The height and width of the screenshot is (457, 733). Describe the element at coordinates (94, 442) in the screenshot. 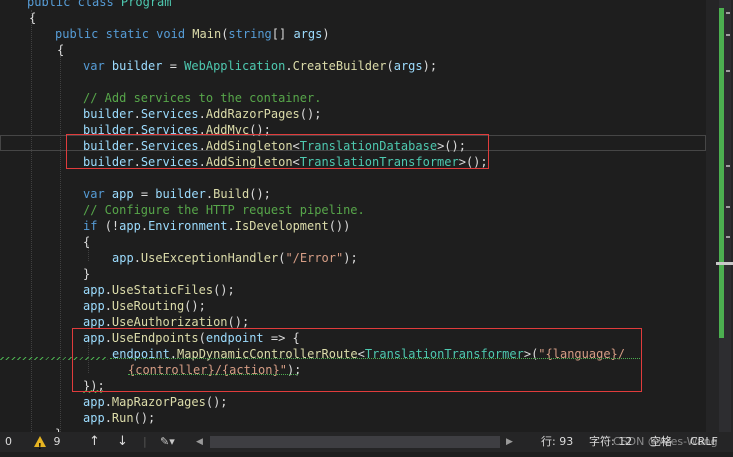

I see `previous-issue-arrow-icon: ↑` at that location.